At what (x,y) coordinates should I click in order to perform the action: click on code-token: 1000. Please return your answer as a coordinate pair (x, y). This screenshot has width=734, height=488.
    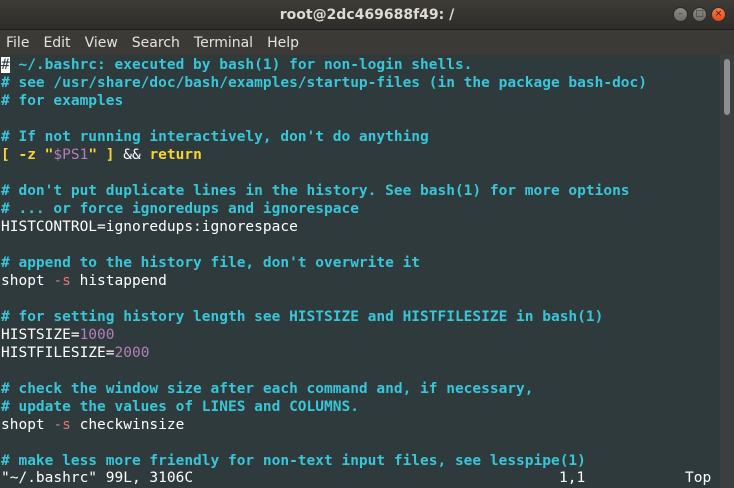
    Looking at the image, I should click on (97, 335).